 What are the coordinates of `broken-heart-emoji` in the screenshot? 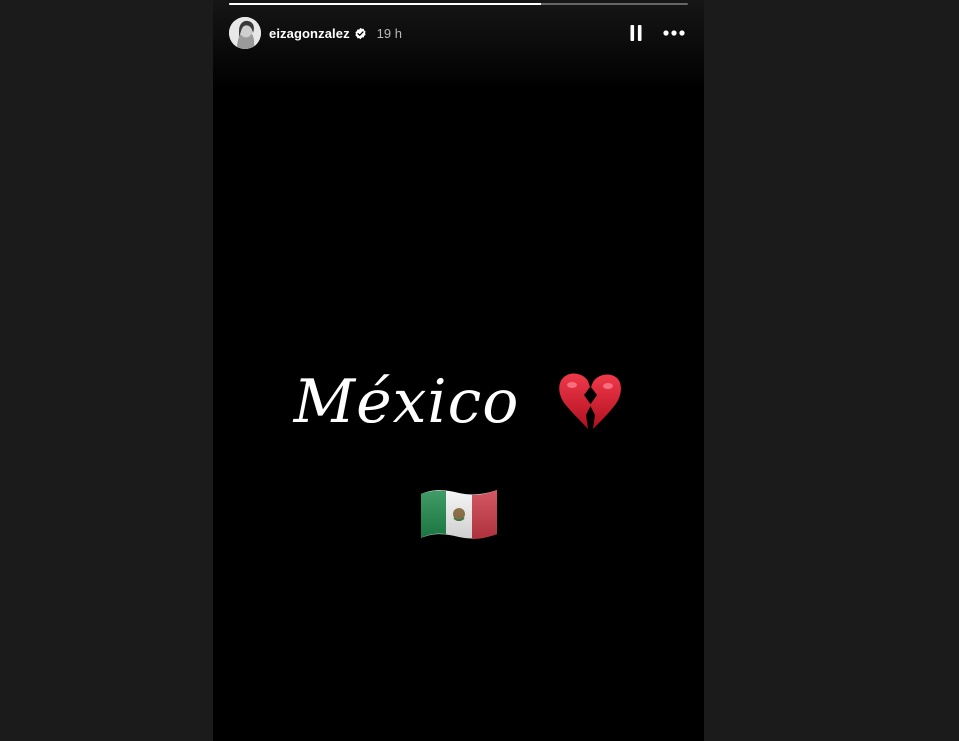 It's located at (590, 401).